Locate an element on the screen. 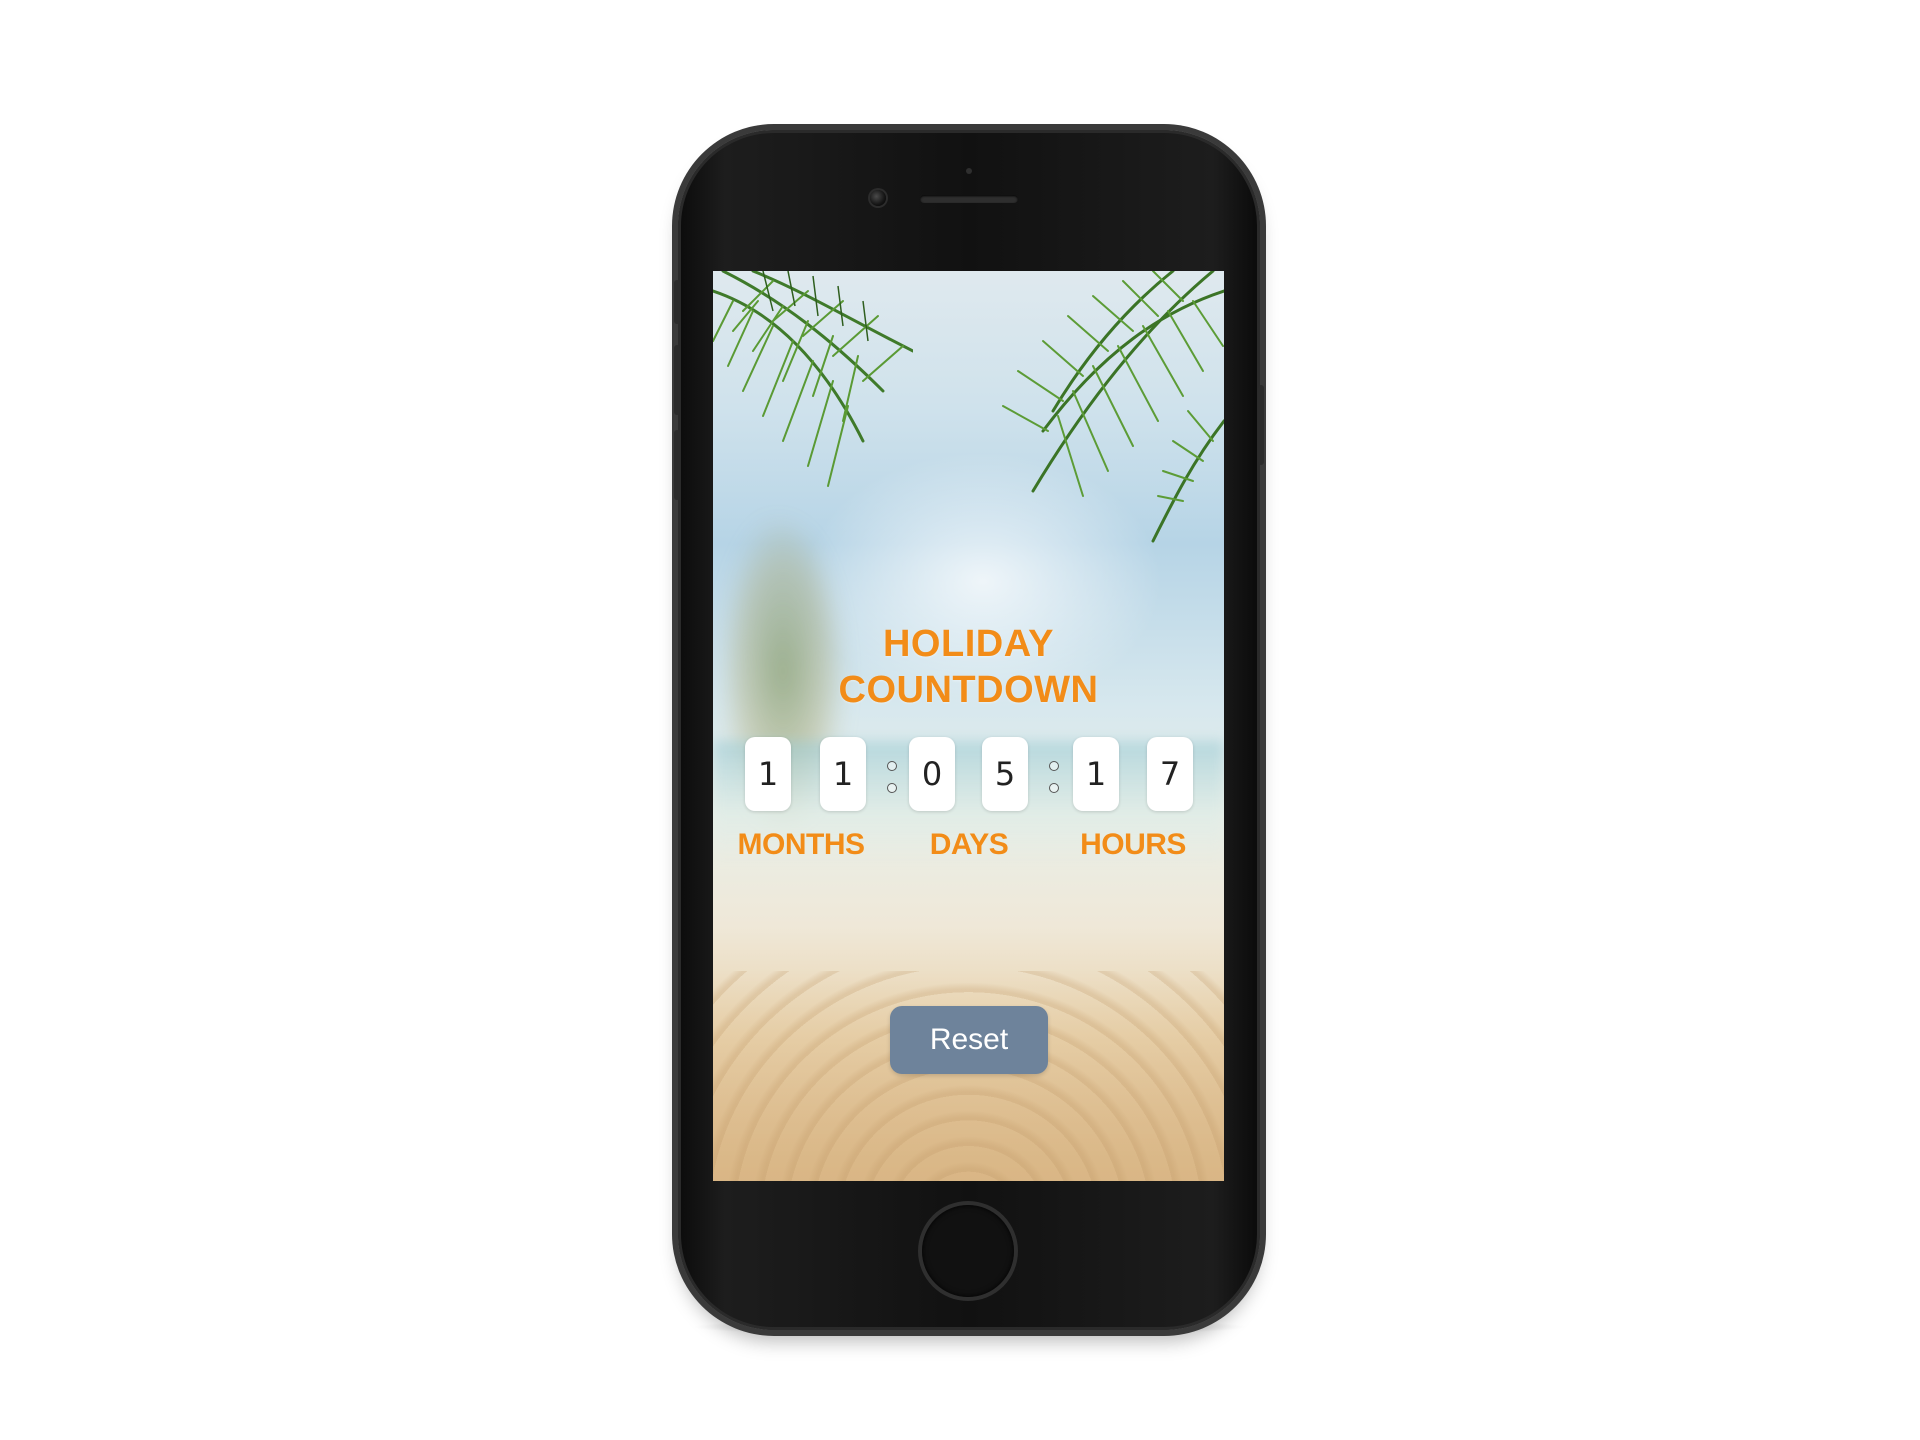 Image resolution: width=1920 pixels, height=1440 pixels. volume-up-button is located at coordinates (677, 380).